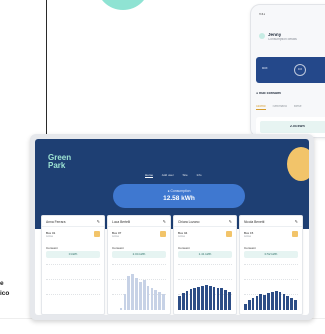  What do you see at coordinates (149, 175) in the screenshot?
I see `nav-item: Home` at bounding box center [149, 175].